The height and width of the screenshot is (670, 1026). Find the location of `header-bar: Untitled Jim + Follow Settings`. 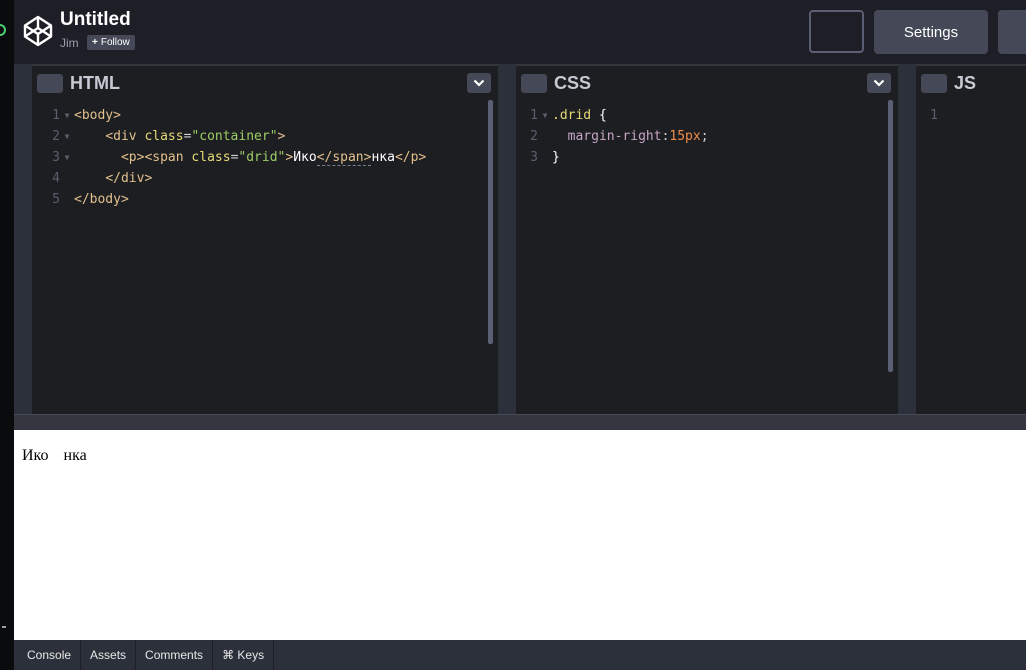

header-bar: Untitled Jim + Follow Settings is located at coordinates (520, 32).